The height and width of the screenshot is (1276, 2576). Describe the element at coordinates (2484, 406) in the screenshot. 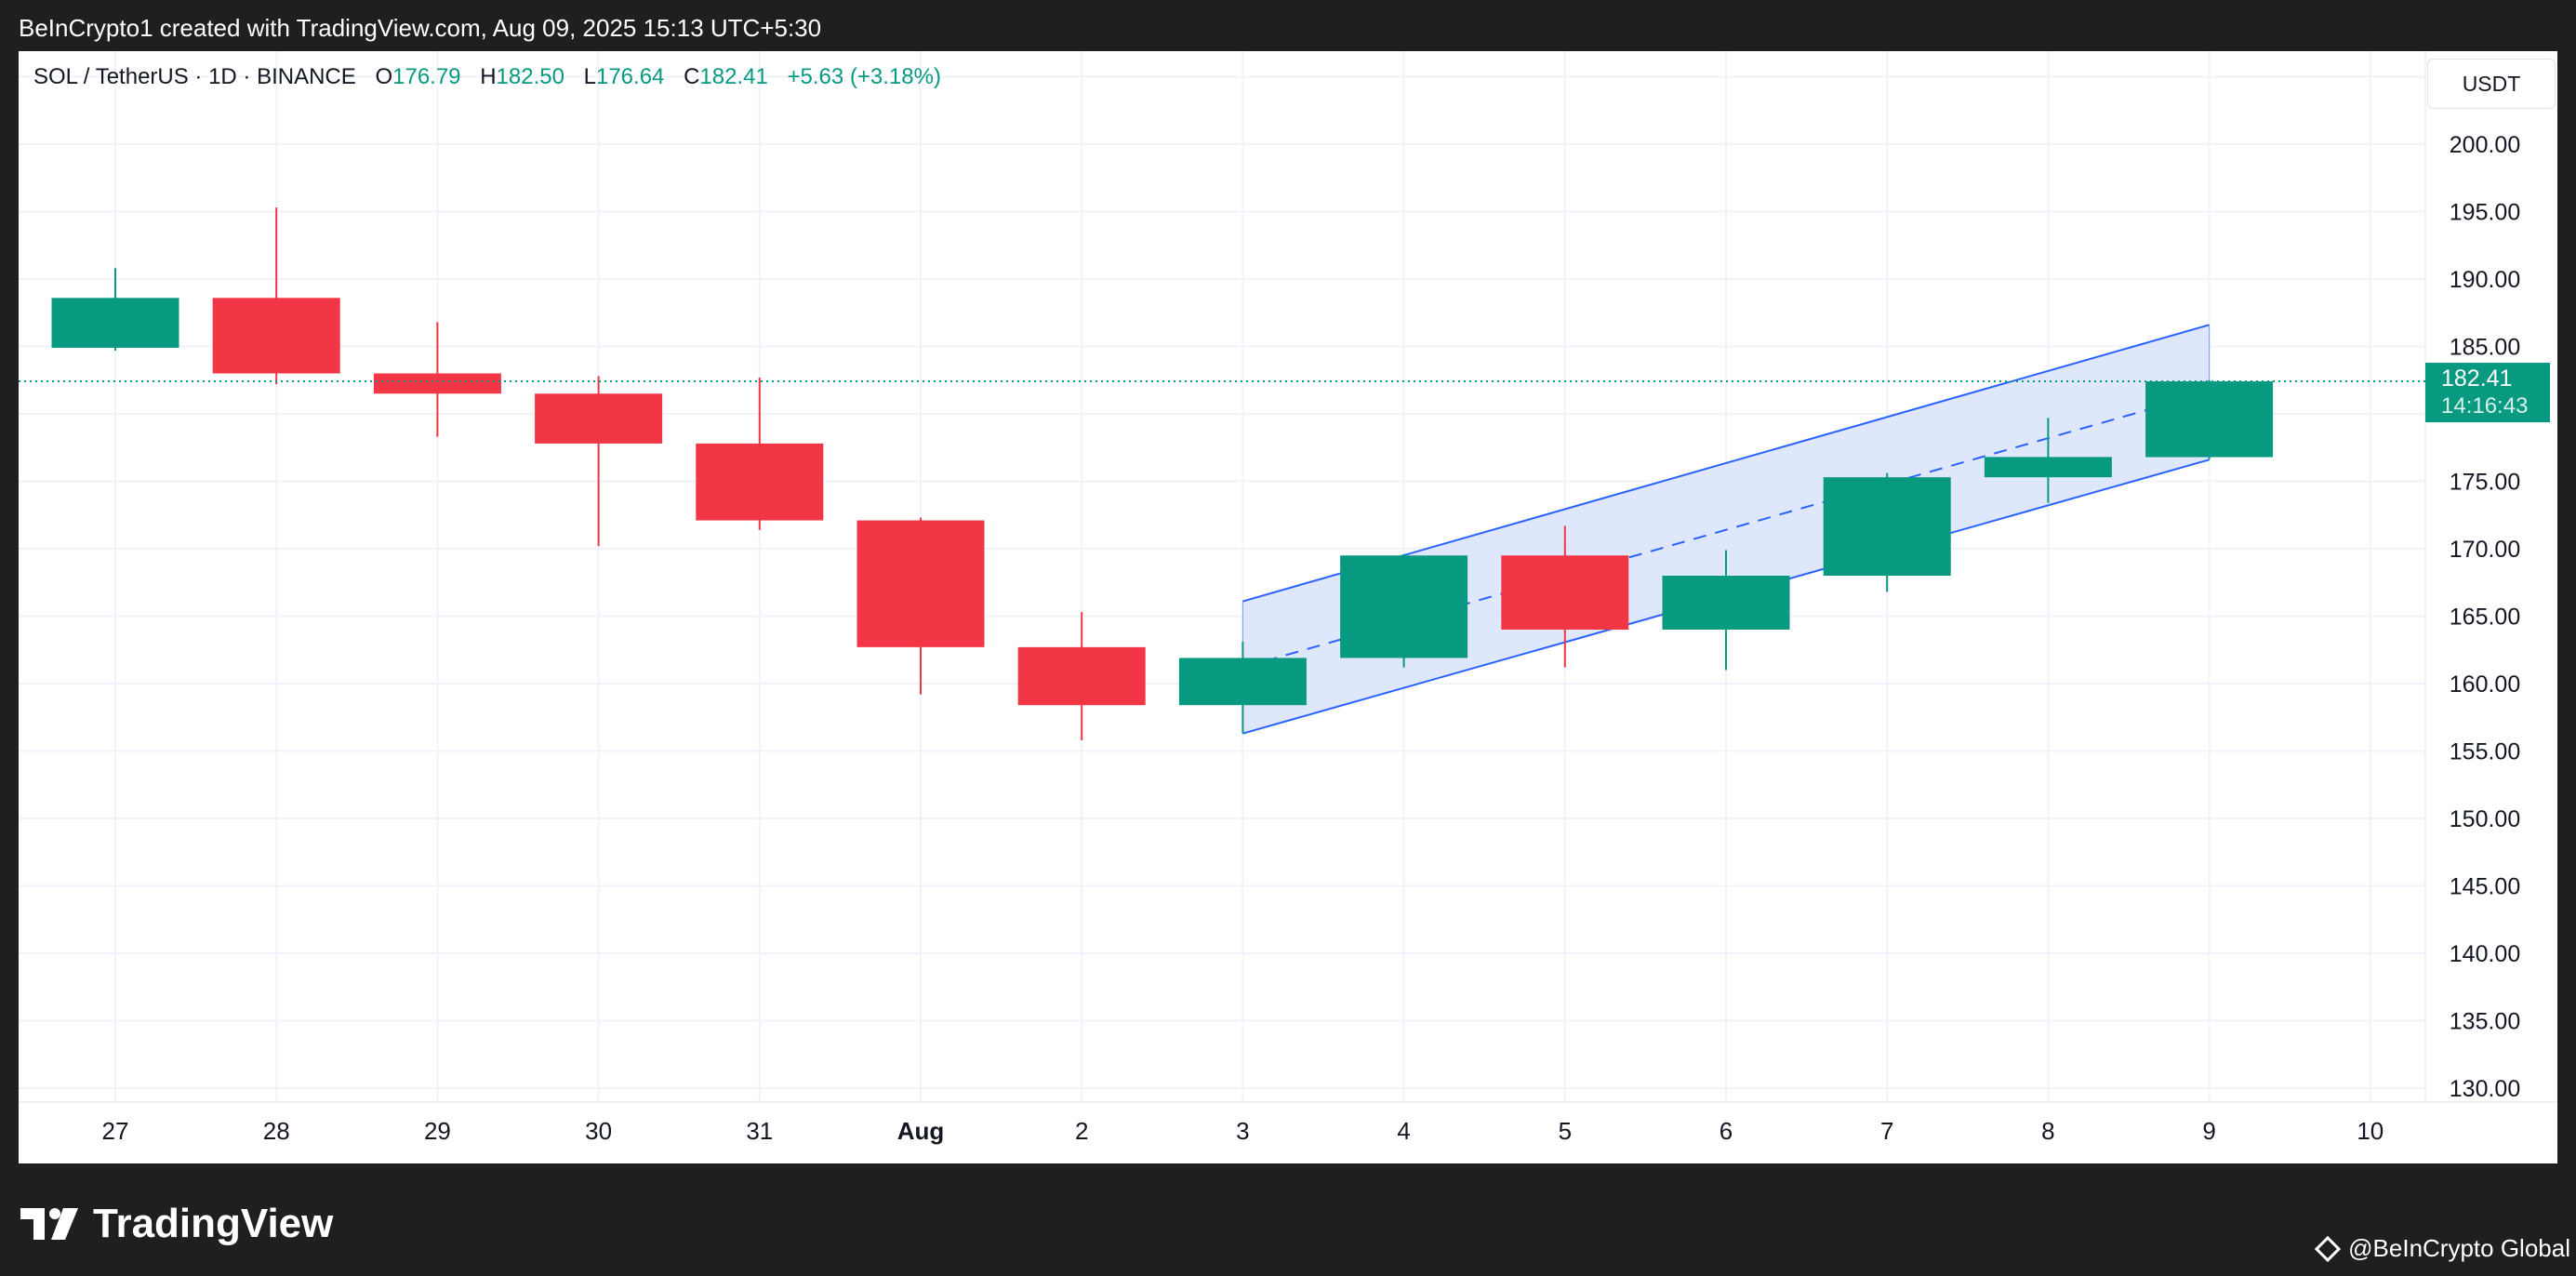

I see `countdown-label: 14:16:43` at that location.